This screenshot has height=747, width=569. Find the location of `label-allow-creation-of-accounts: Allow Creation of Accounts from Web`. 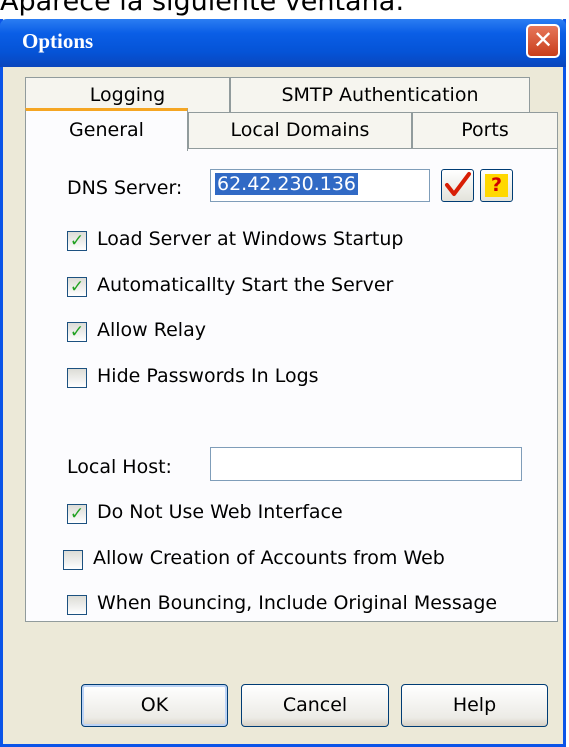

label-allow-creation-of-accounts: Allow Creation of Accounts from Web is located at coordinates (269, 558).